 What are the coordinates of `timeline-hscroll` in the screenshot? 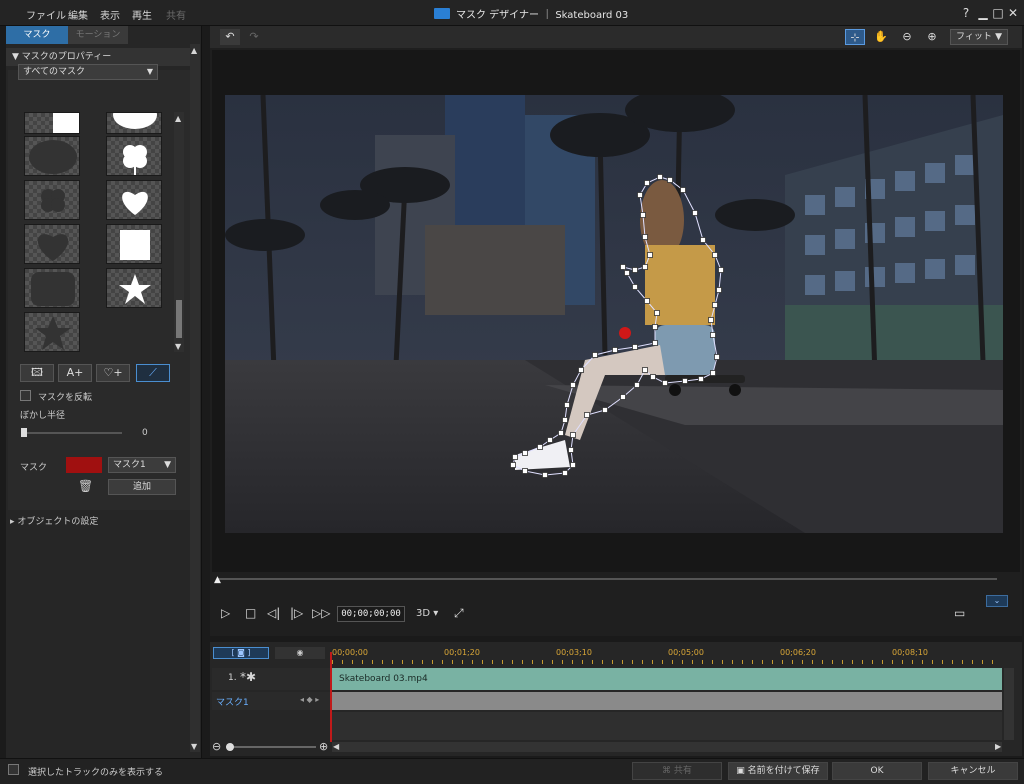 It's located at (667, 747).